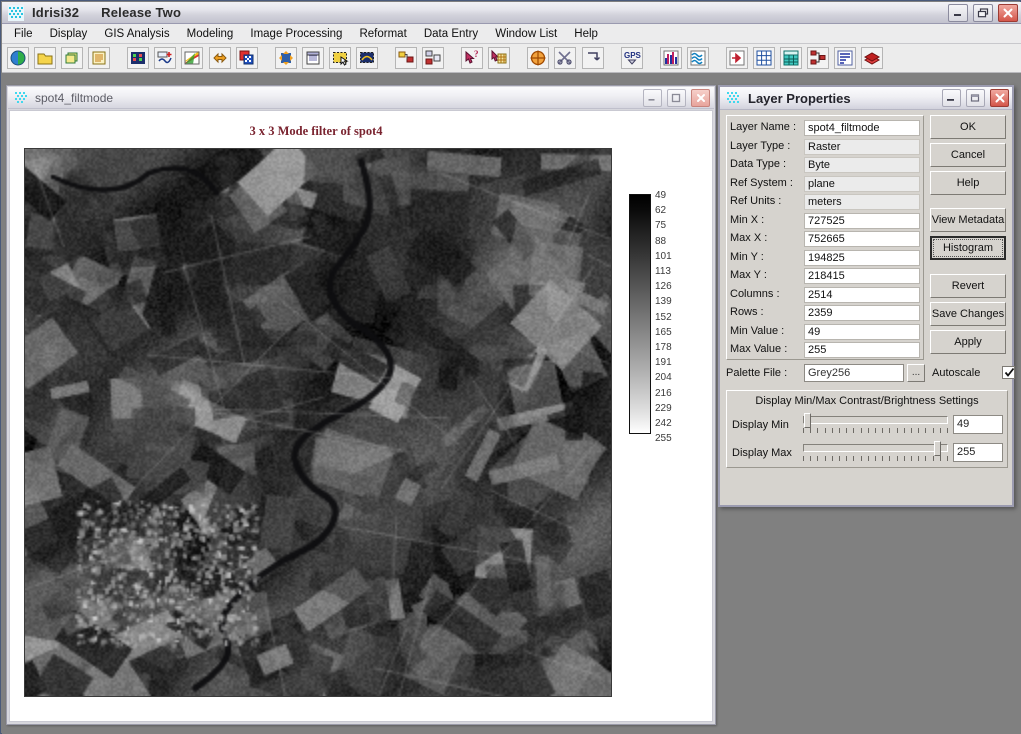 The width and height of the screenshot is (1021, 734). Describe the element at coordinates (968, 248) in the screenshot. I see `dialog-button-histogram: Histogram` at that location.